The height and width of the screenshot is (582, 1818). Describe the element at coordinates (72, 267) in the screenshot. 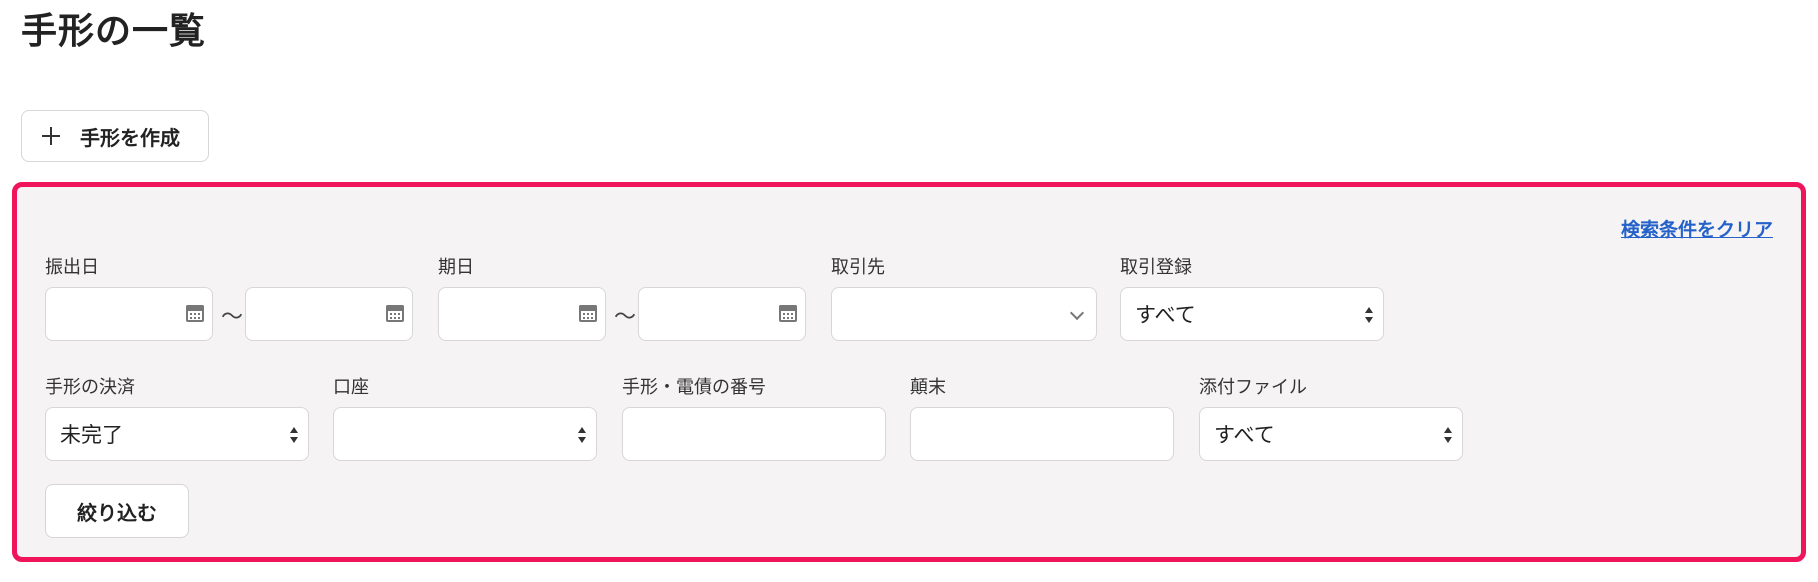

I see `issue-date-label: 振出日` at that location.